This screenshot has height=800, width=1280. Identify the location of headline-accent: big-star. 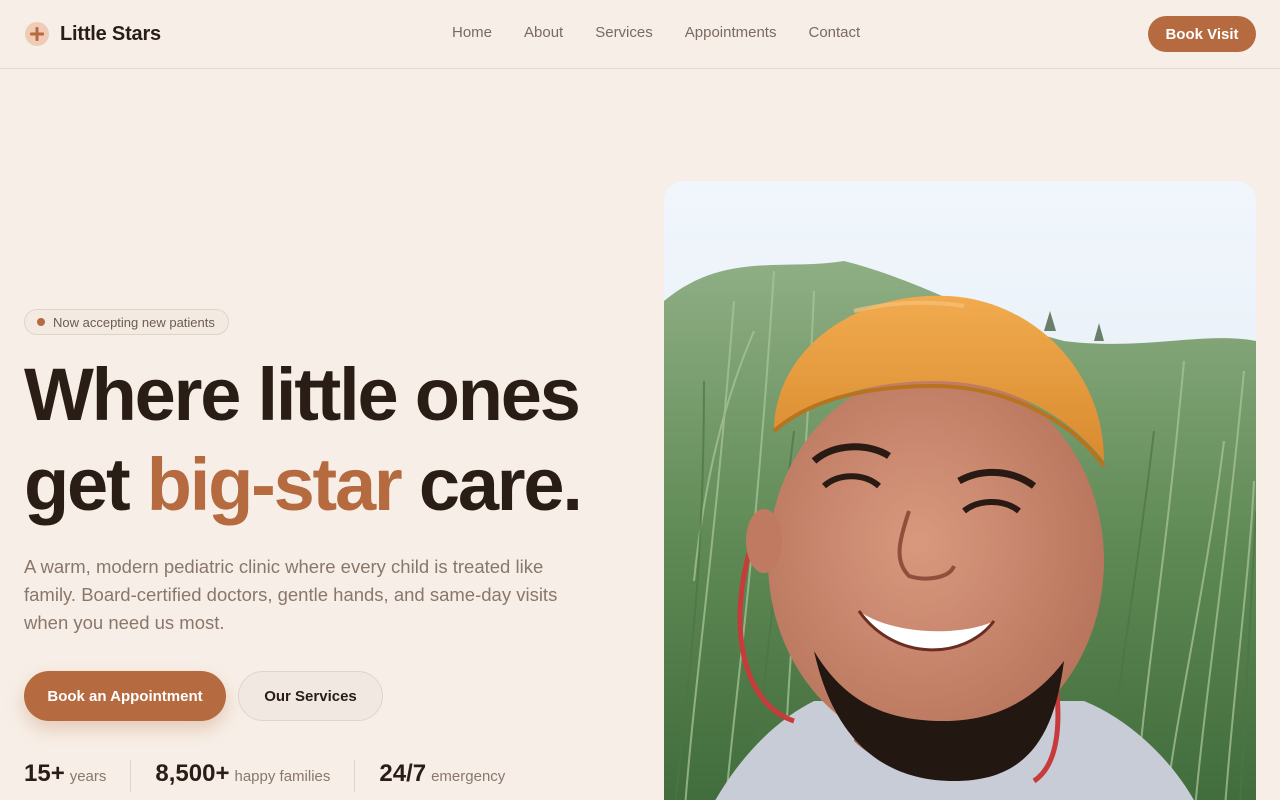
(274, 484).